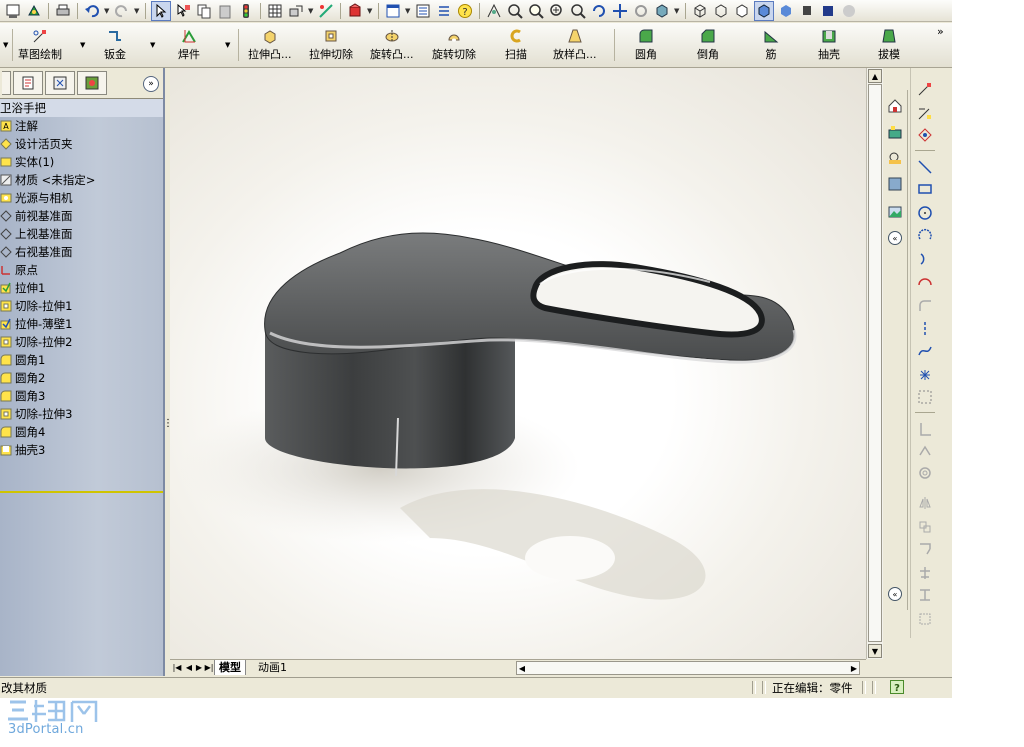 This screenshot has width=1024, height=747. What do you see at coordinates (40, 45) in the screenshot?
I see `sketch-button: 草图绘制` at bounding box center [40, 45].